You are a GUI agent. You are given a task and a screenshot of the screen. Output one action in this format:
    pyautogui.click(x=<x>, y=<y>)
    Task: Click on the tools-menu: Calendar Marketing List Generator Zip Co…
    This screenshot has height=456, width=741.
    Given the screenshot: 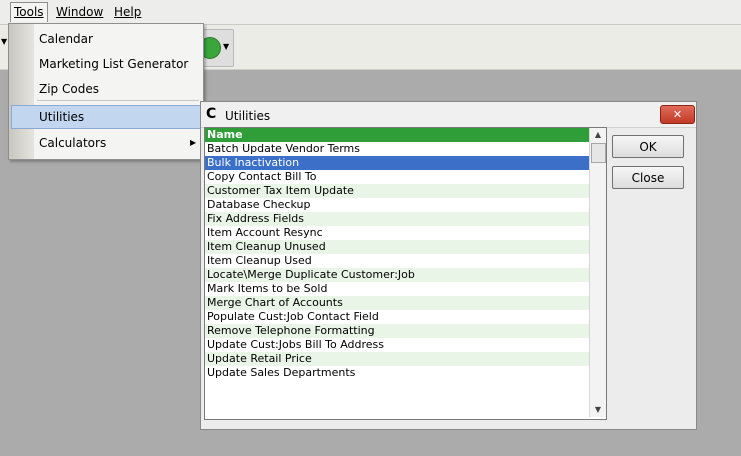 What is the action you would take?
    pyautogui.click(x=106, y=91)
    